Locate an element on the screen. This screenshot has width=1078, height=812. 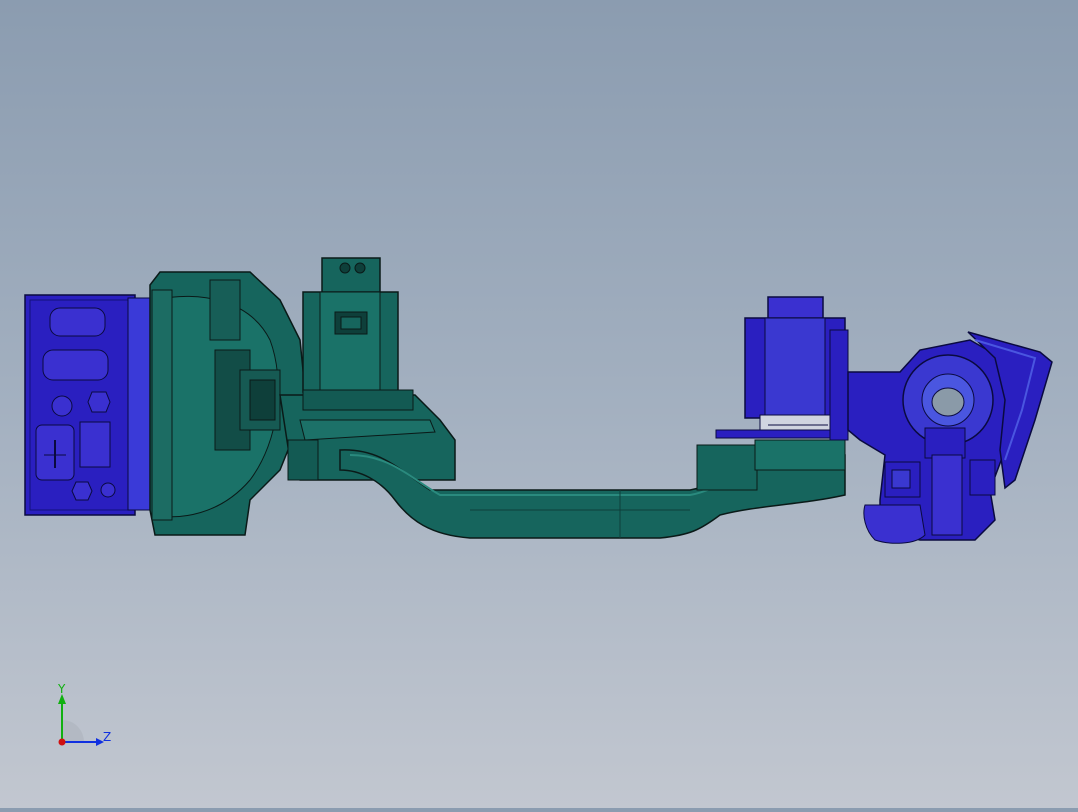
wrist-assembly is located at coordinates (931, 441).